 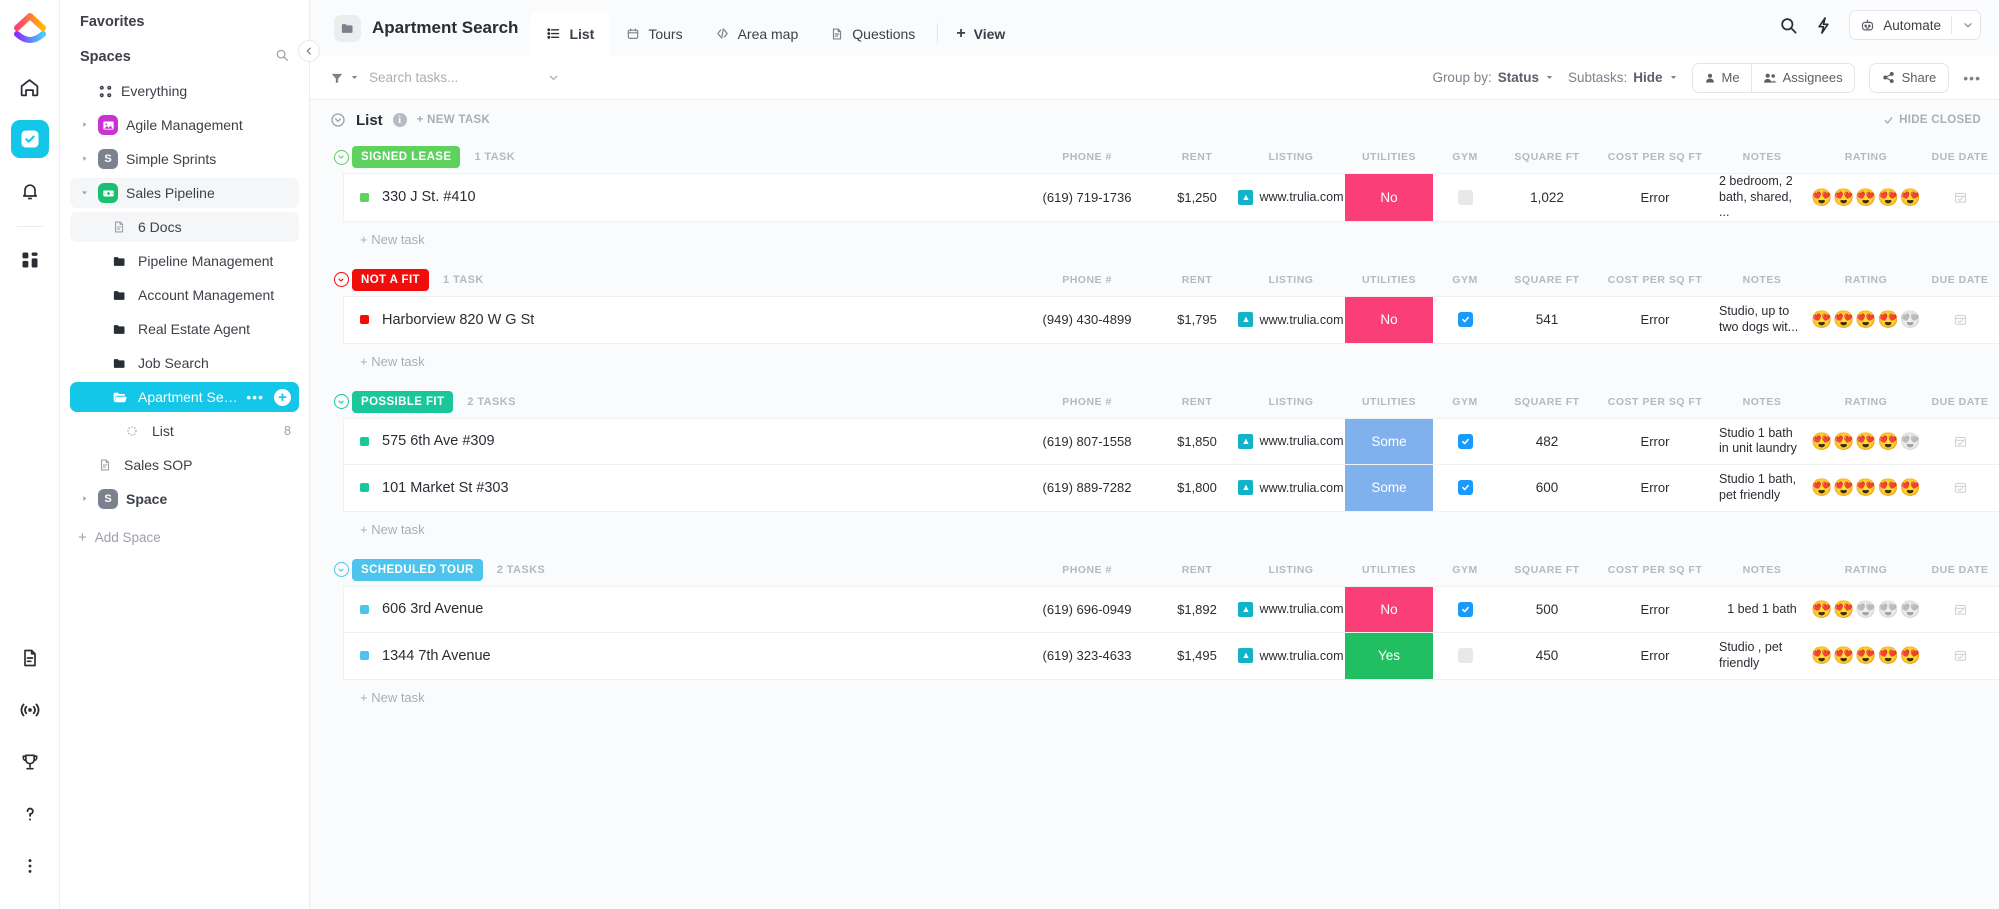 I want to click on rent-cell: $1,800, so click(x=1197, y=488).